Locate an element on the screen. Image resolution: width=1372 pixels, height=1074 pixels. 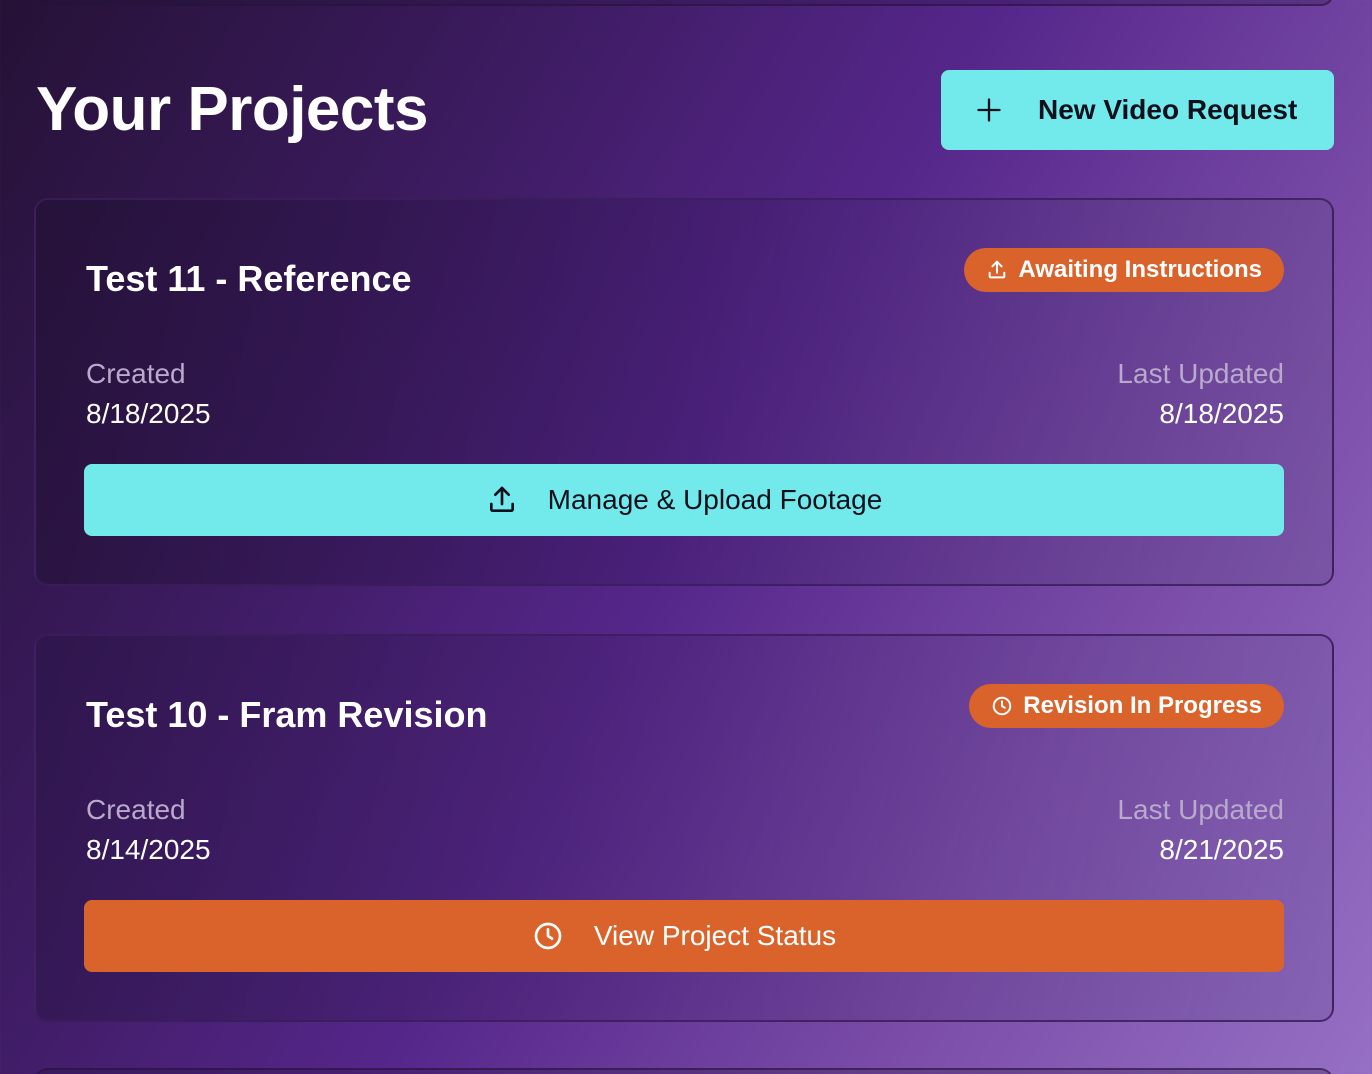
status-badge-label: Awaiting Instructions is located at coordinates (1140, 269).